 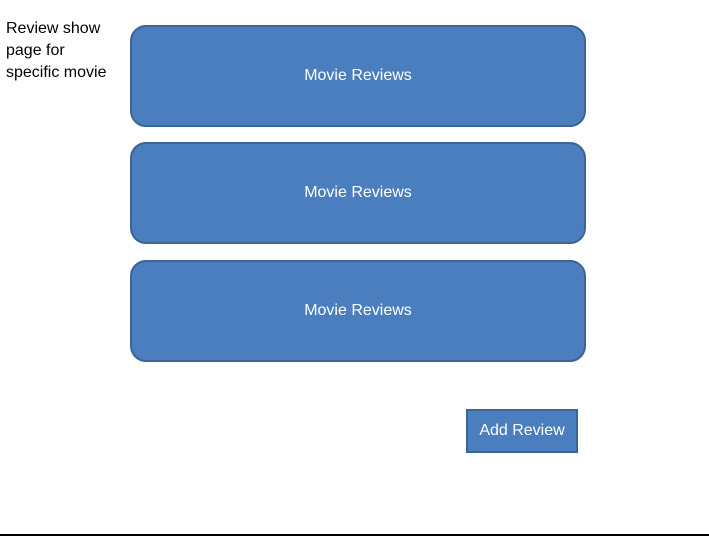 I want to click on page-caption: Review show page for specific movie, so click(x=56, y=50).